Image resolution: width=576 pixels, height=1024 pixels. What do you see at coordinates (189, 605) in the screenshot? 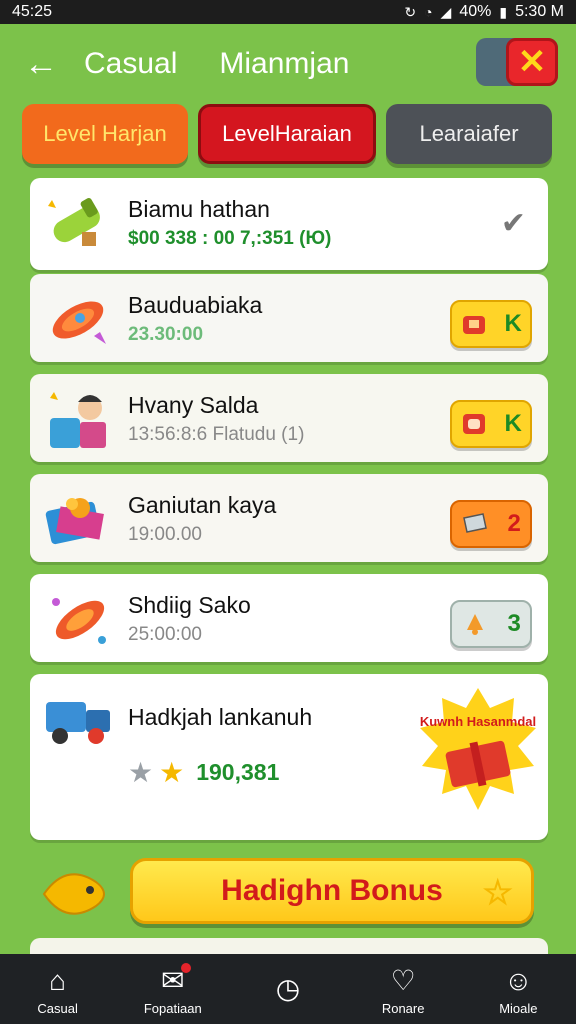
I see `item-name: Shdiig Sako` at bounding box center [189, 605].